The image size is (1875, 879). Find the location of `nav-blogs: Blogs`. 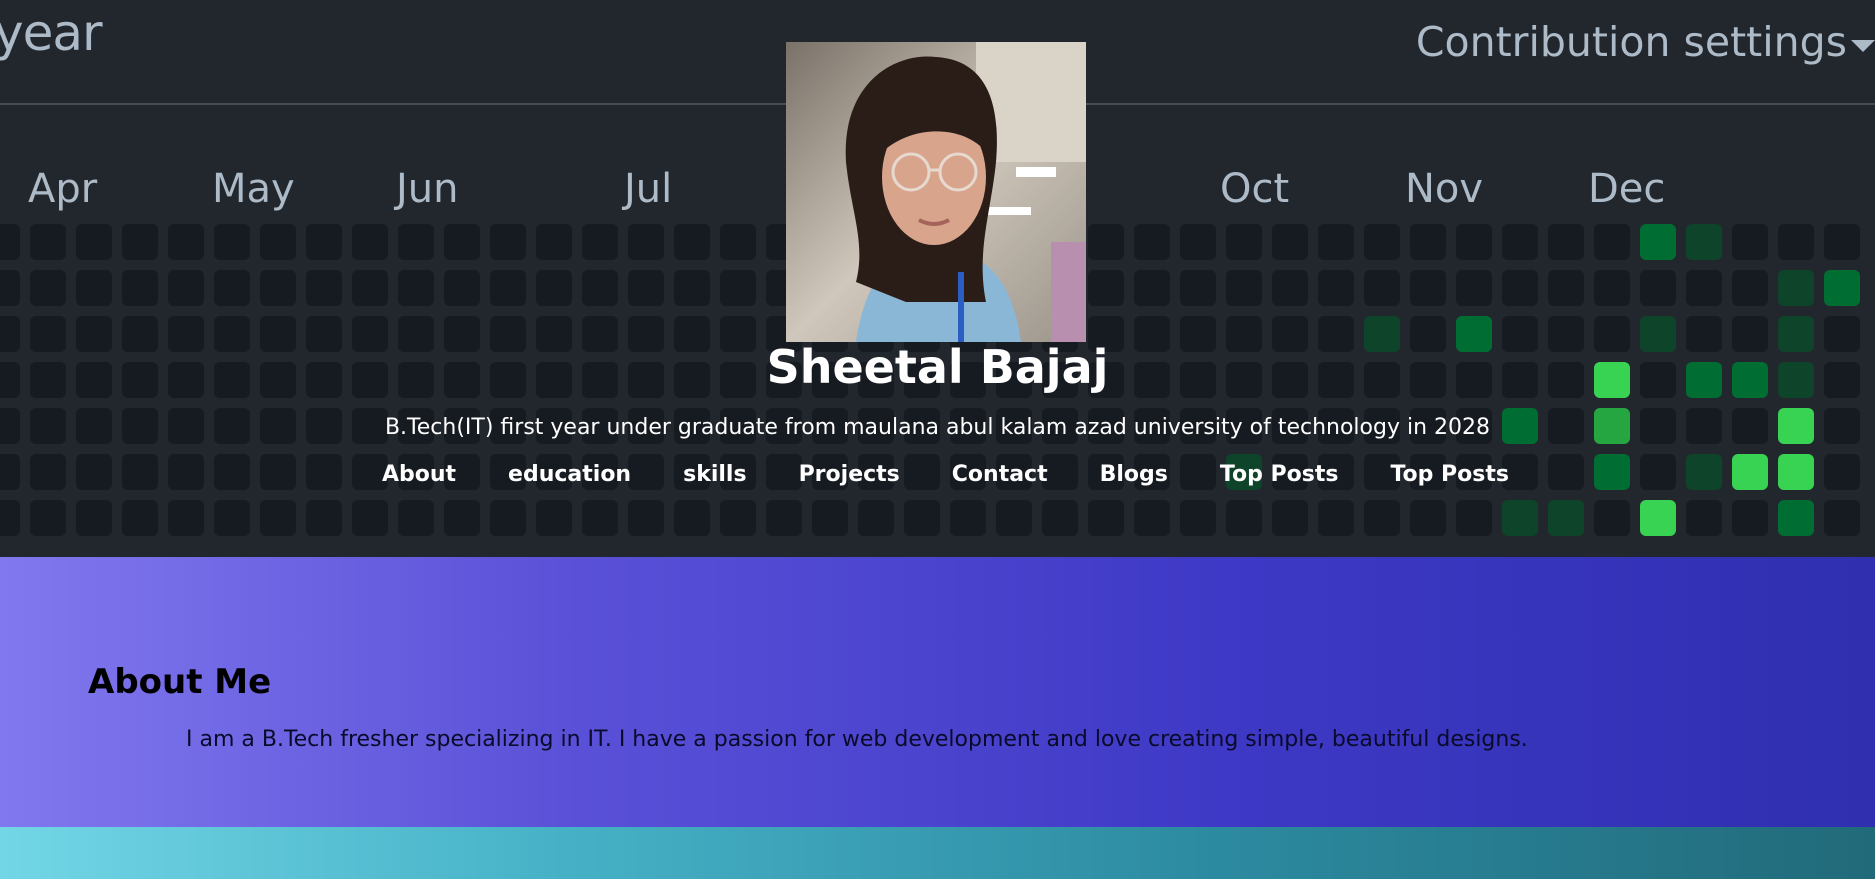

nav-blogs: Blogs is located at coordinates (1134, 474).